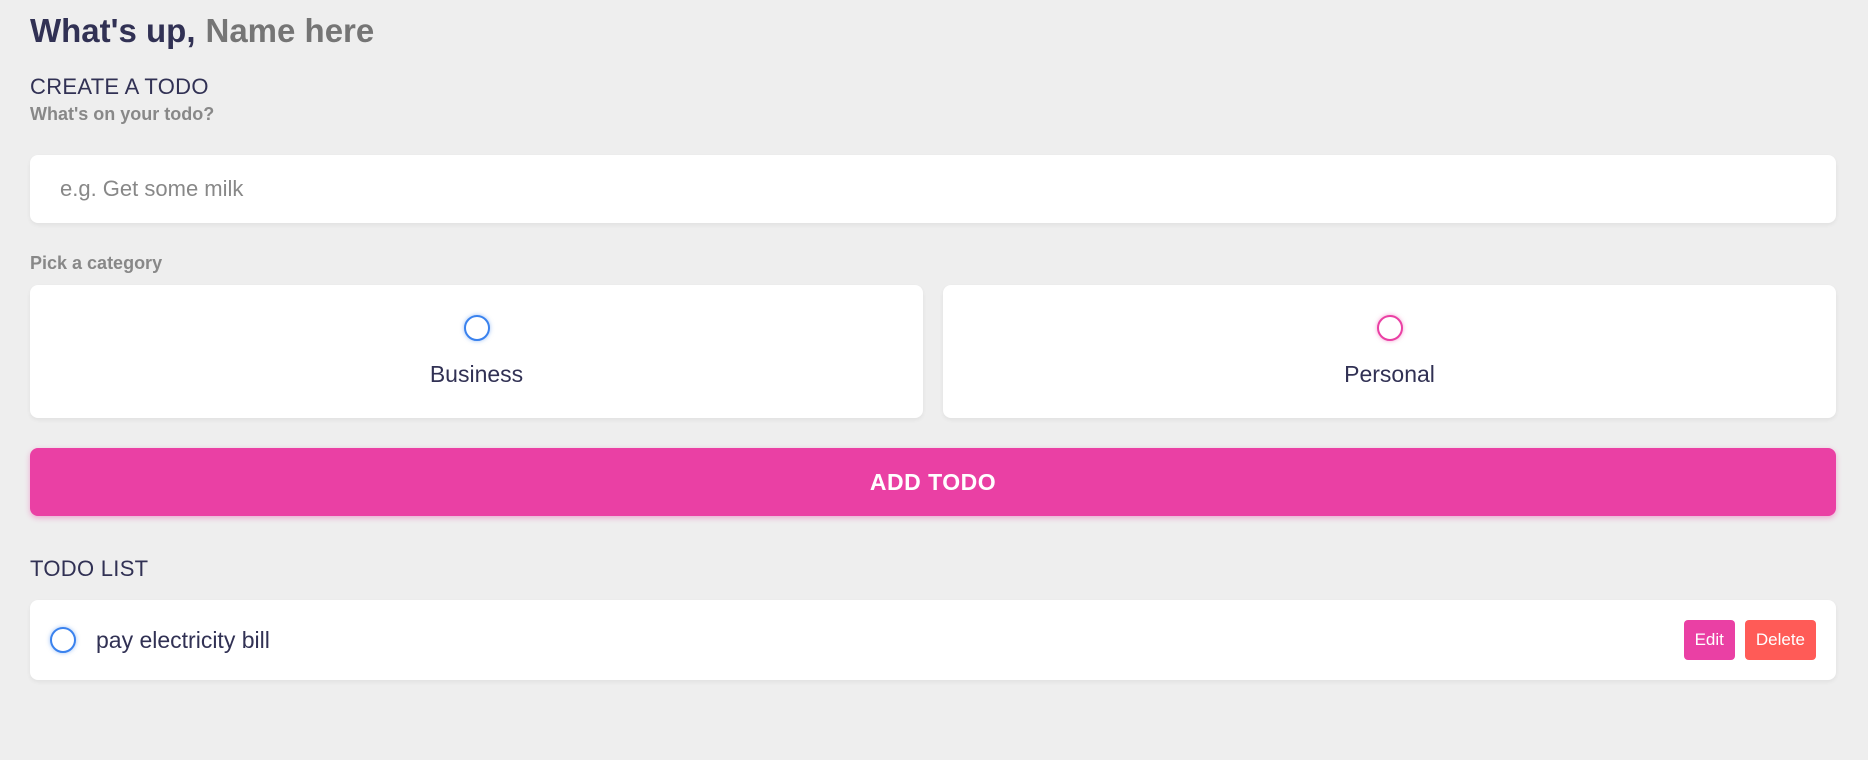  Describe the element at coordinates (1389, 374) in the screenshot. I see `category-label-personal: Personal` at that location.